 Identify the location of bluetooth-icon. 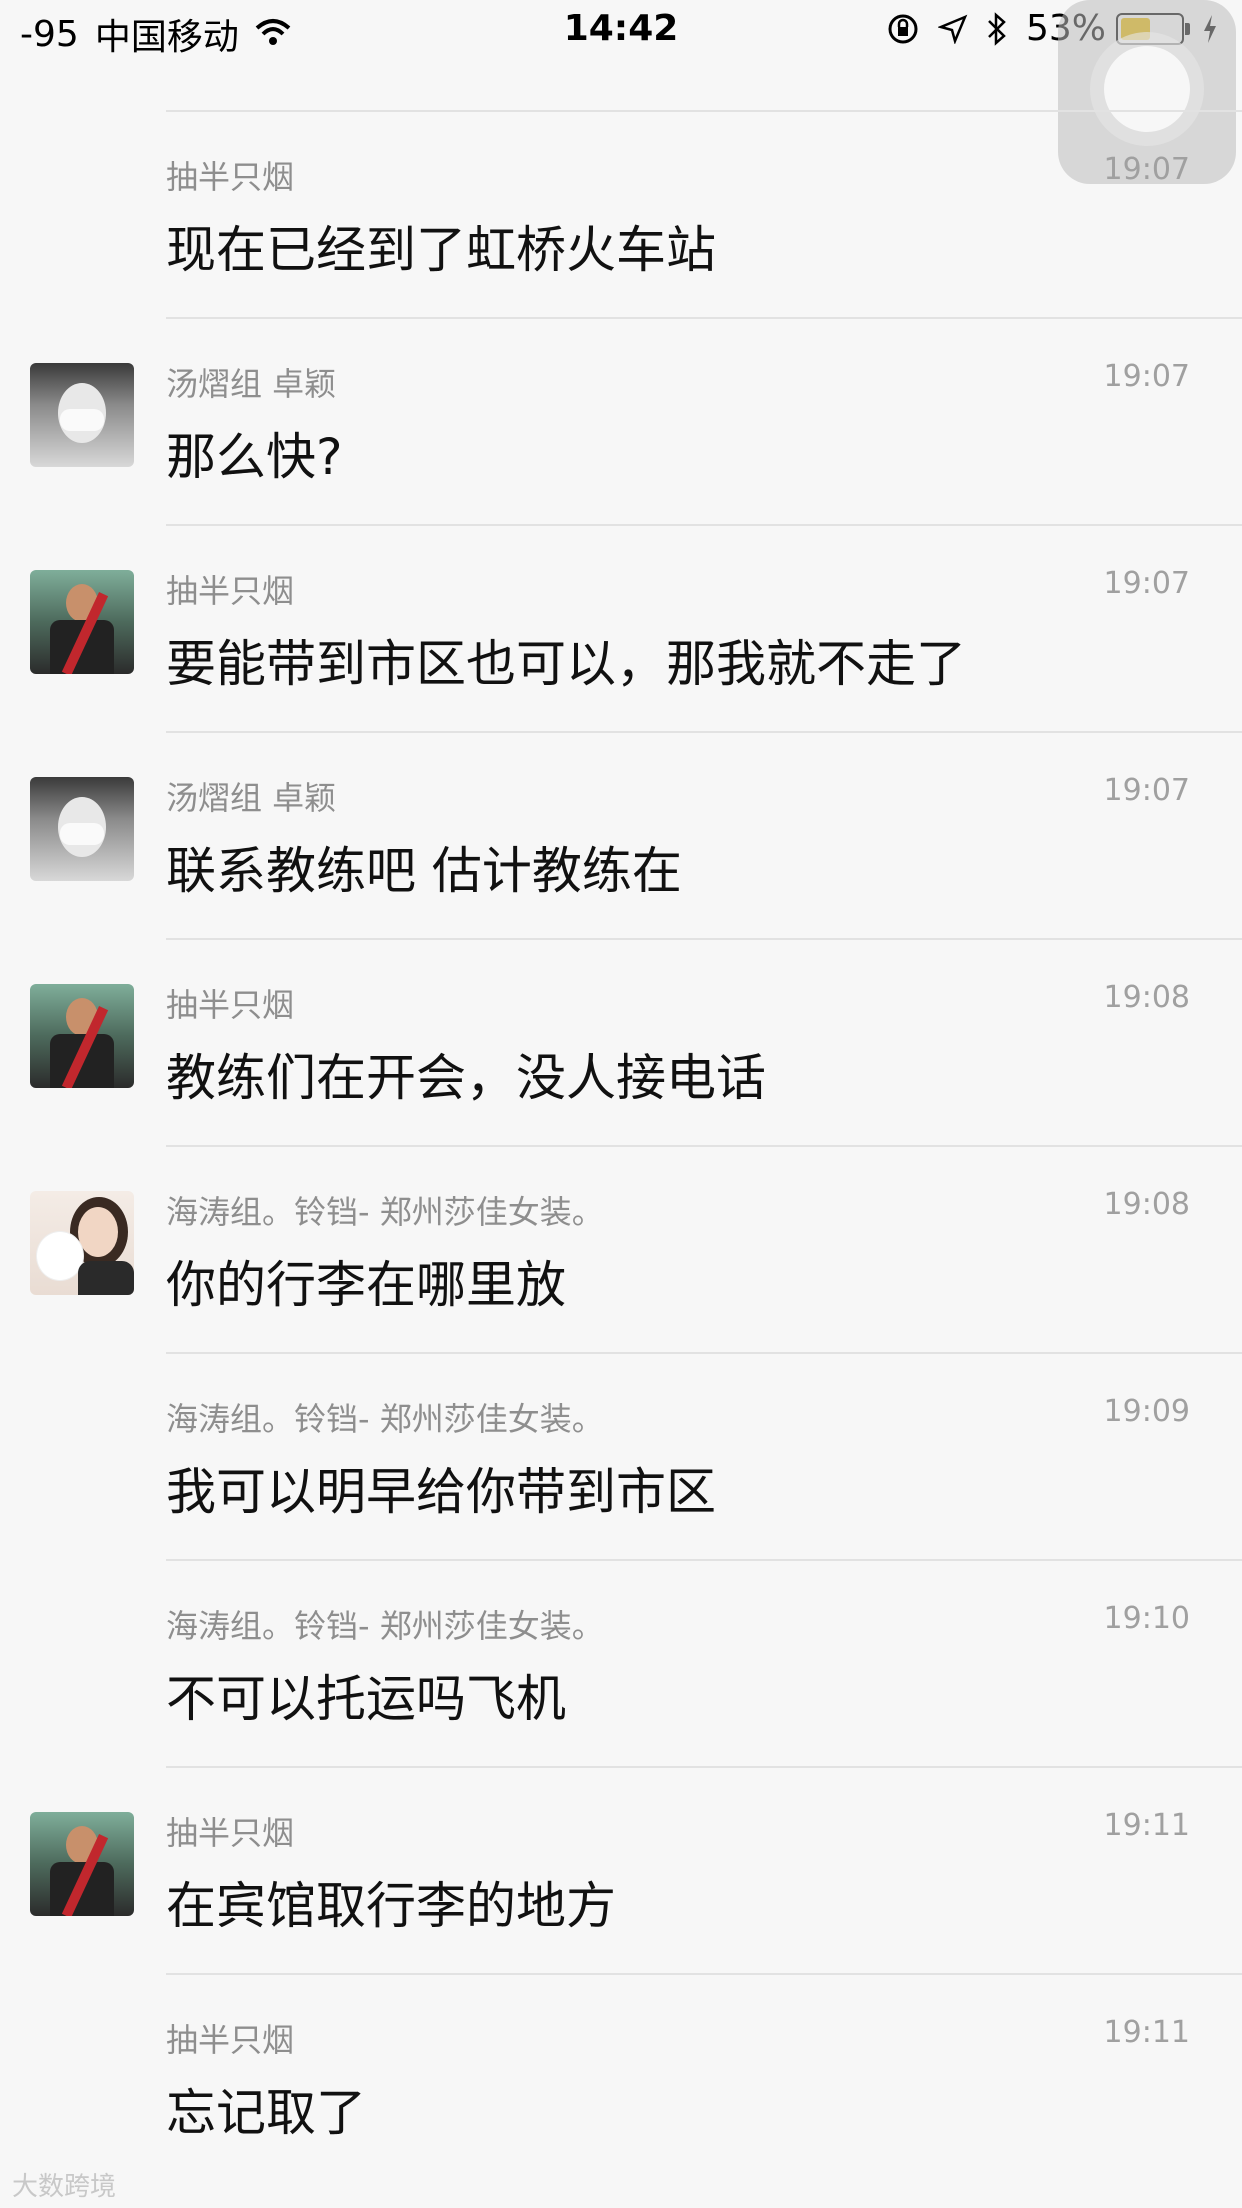
(997, 28).